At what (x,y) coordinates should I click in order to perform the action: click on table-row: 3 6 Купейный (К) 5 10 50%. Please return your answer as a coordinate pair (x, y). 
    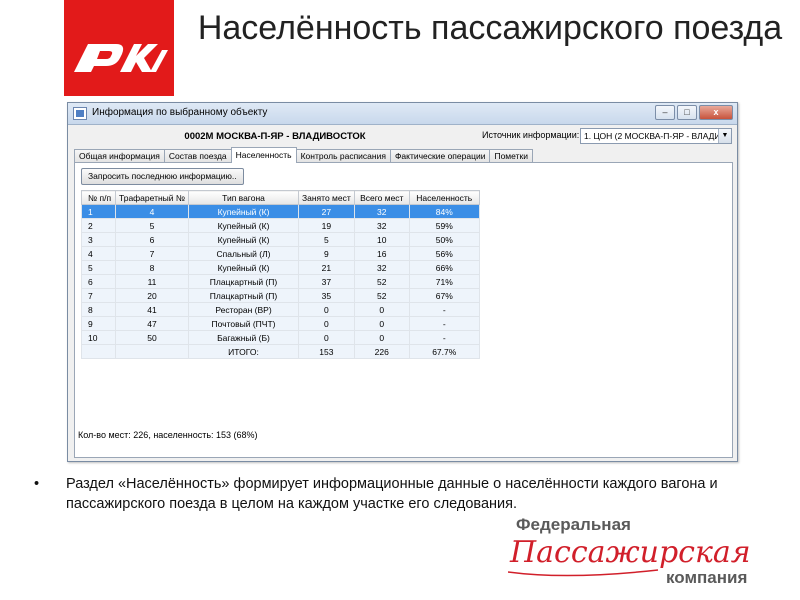
    Looking at the image, I should click on (280, 239).